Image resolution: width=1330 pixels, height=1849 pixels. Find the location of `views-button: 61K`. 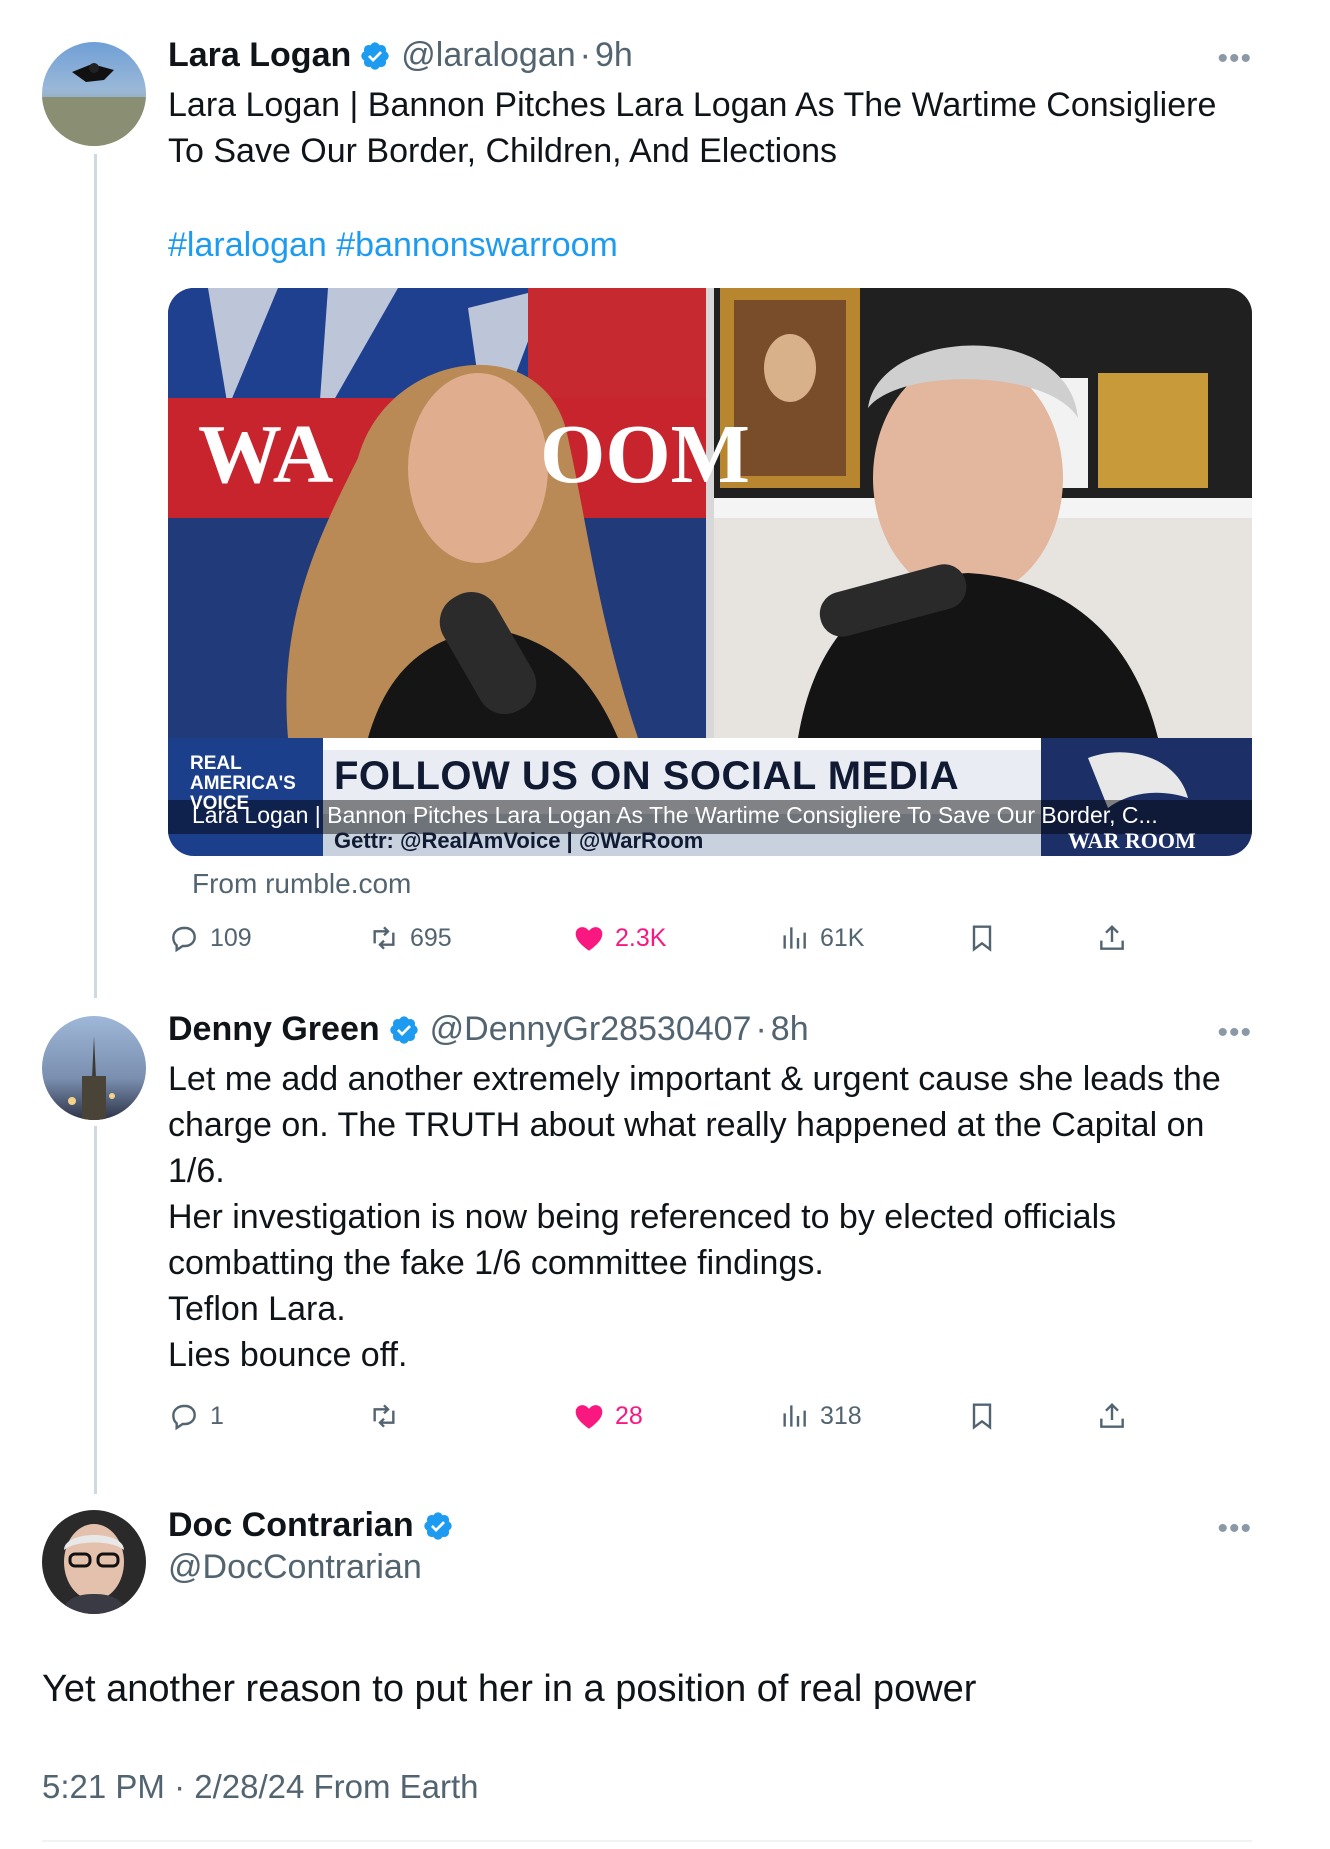

views-button: 61K is located at coordinates (821, 938).